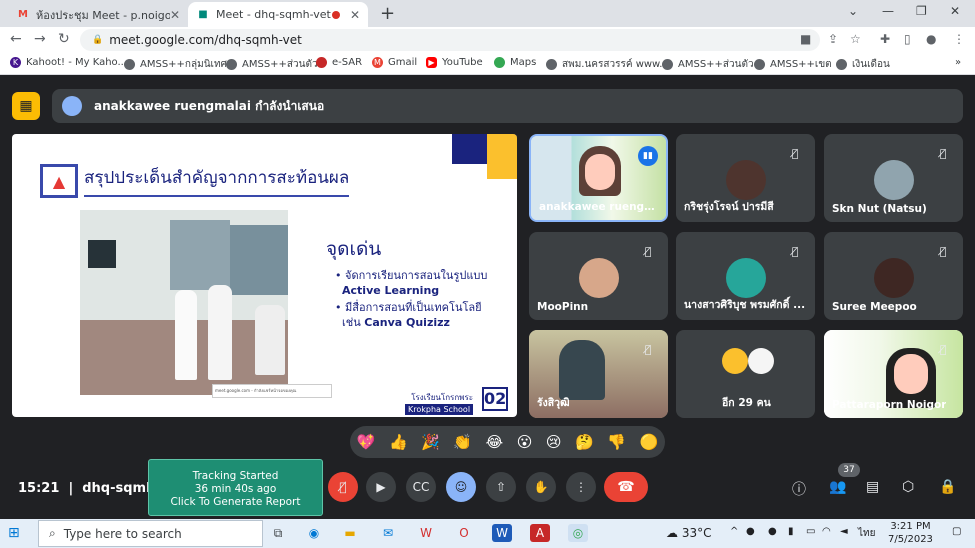 The width and height of the screenshot is (975, 548). I want to click on microphone-tray-icon: ▮, so click(791, 531).